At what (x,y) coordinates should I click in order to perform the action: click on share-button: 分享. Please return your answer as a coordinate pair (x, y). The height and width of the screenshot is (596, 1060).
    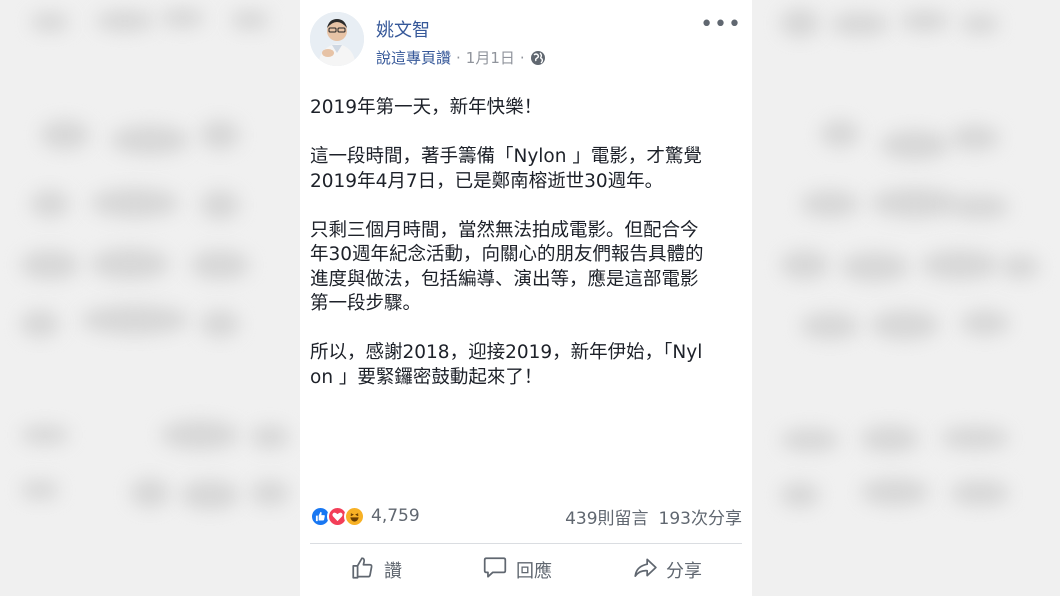
    Looking at the image, I should click on (667, 570).